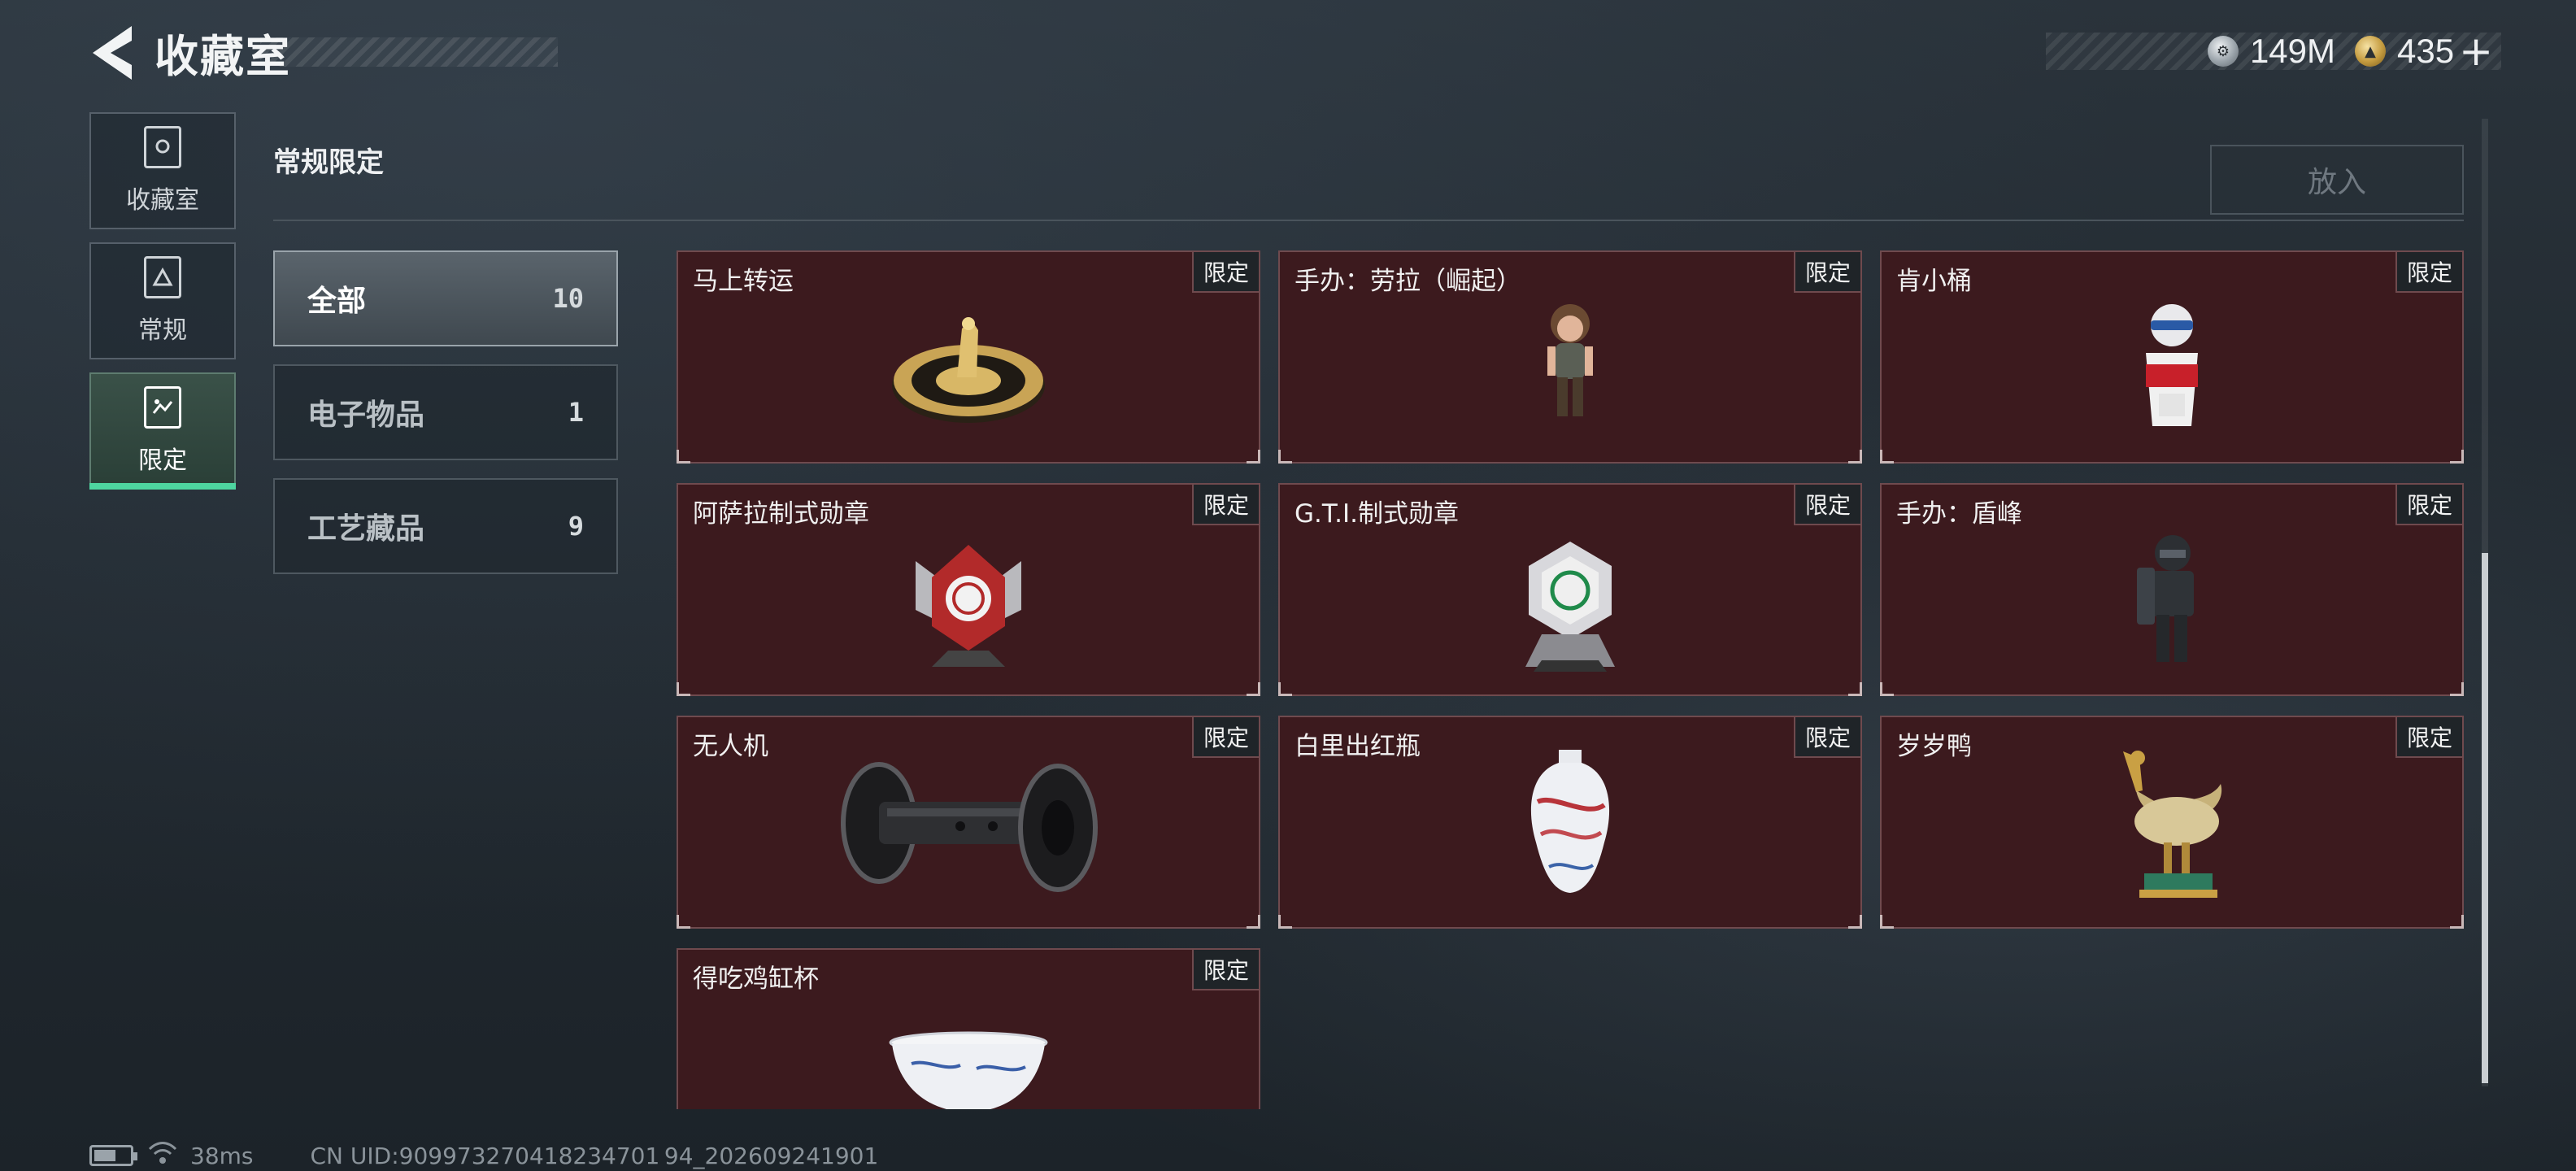  Describe the element at coordinates (163, 1156) in the screenshot. I see `wifi-icon` at that location.